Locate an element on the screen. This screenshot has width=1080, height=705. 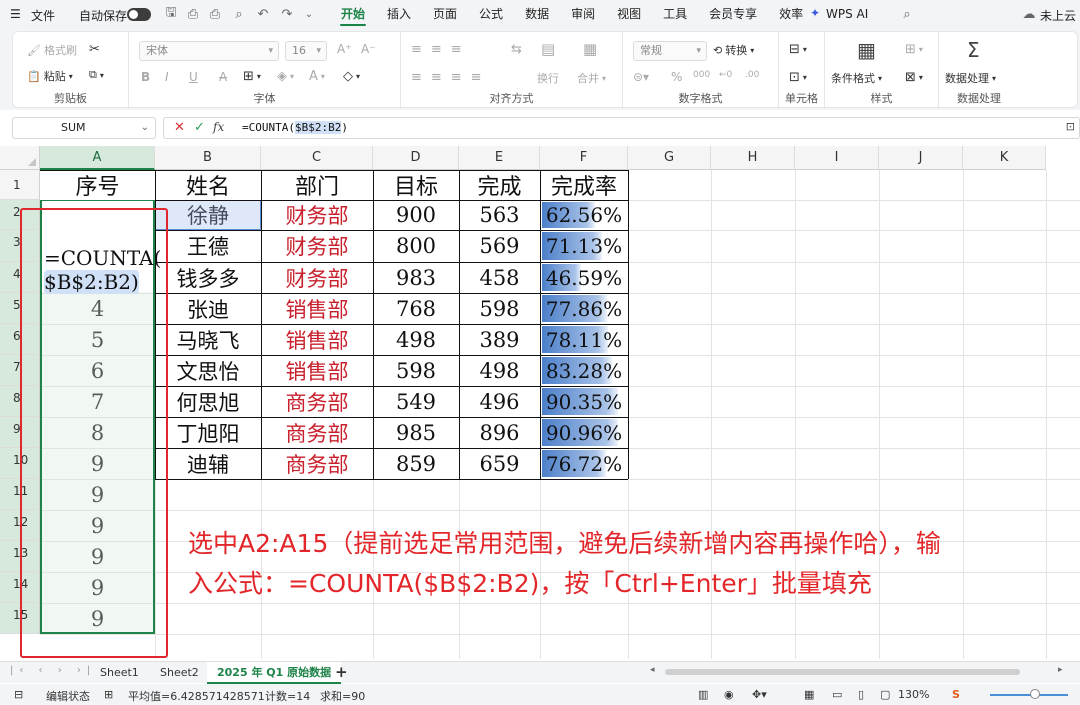
format-painter-button: 🖌 格式刷 is located at coordinates (52, 50).